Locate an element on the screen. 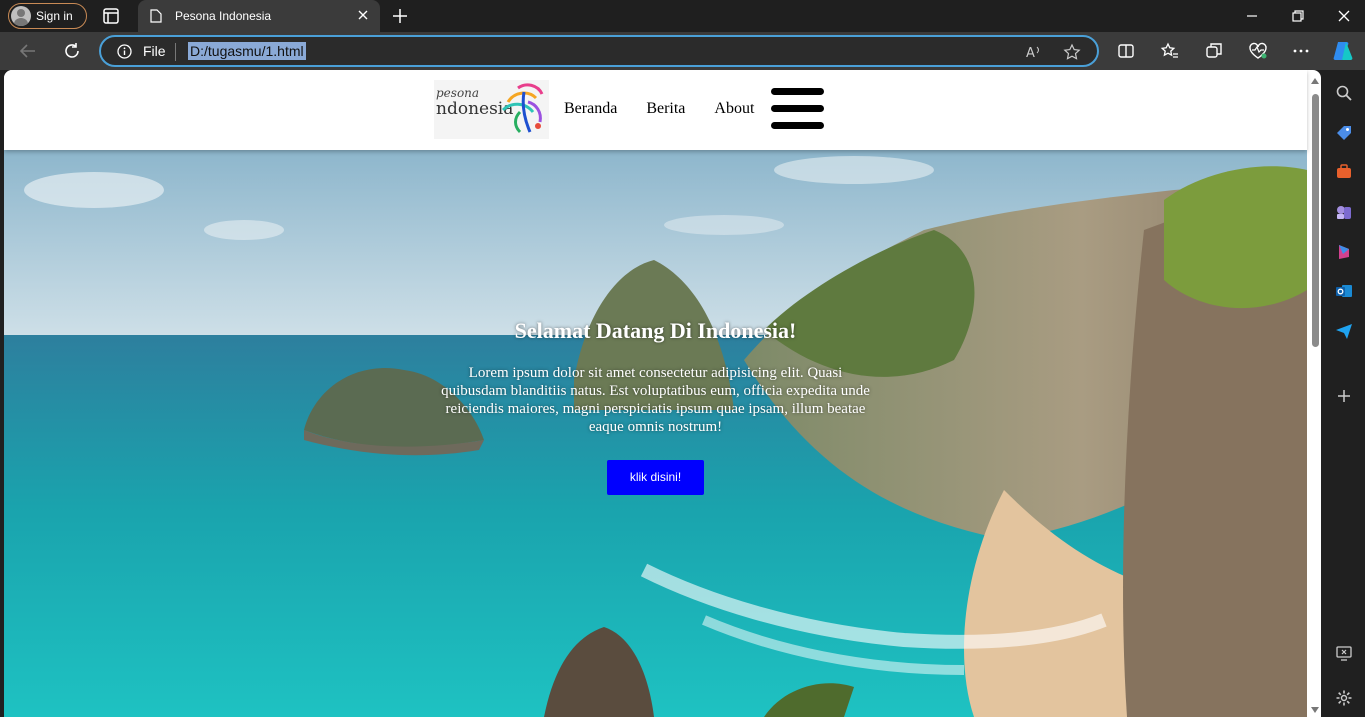 This screenshot has width=1365, height=717. outlook-icon is located at coordinates (1344, 291).